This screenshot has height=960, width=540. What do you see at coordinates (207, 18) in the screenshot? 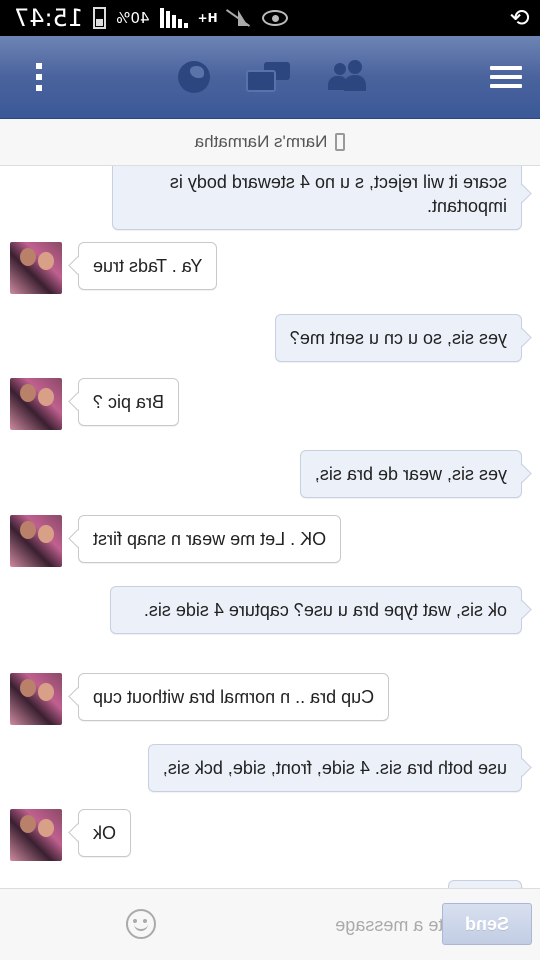
I see `network-icon: H+` at bounding box center [207, 18].